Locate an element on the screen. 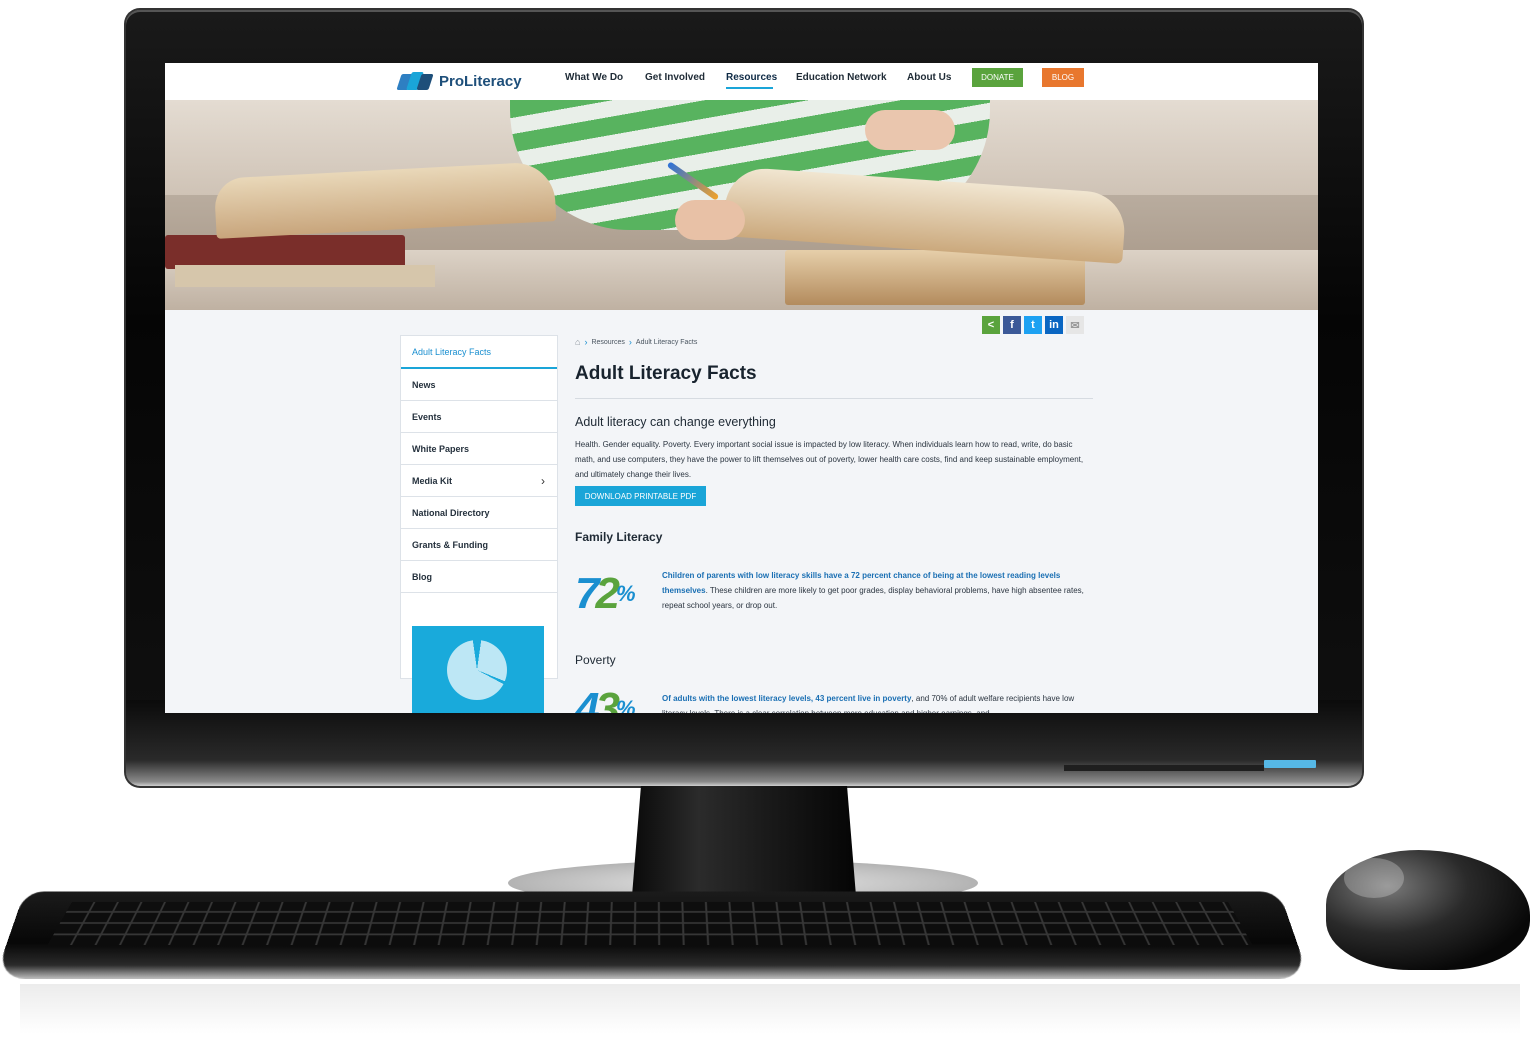 The width and height of the screenshot is (1536, 1040). sidebar-item-media-kit: Media Kit › is located at coordinates (479, 481).